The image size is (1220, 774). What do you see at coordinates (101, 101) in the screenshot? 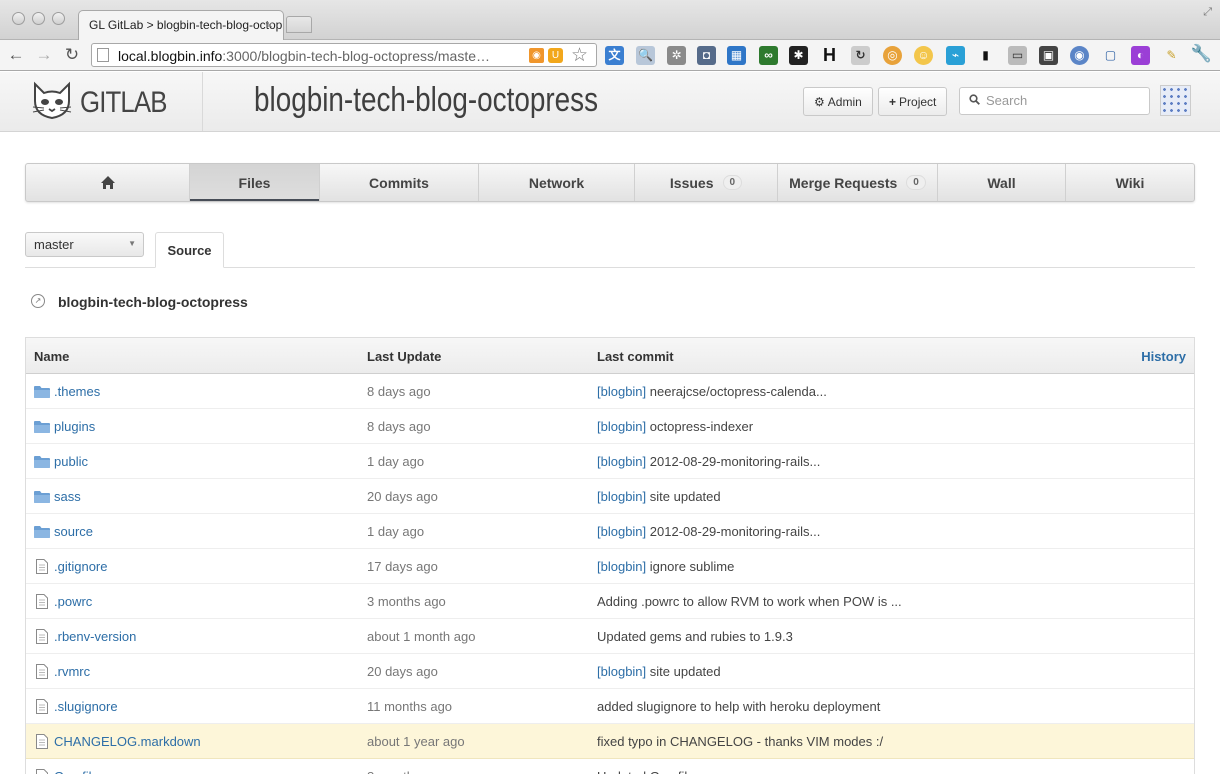
I see `logo-link: GITLAB` at bounding box center [101, 101].